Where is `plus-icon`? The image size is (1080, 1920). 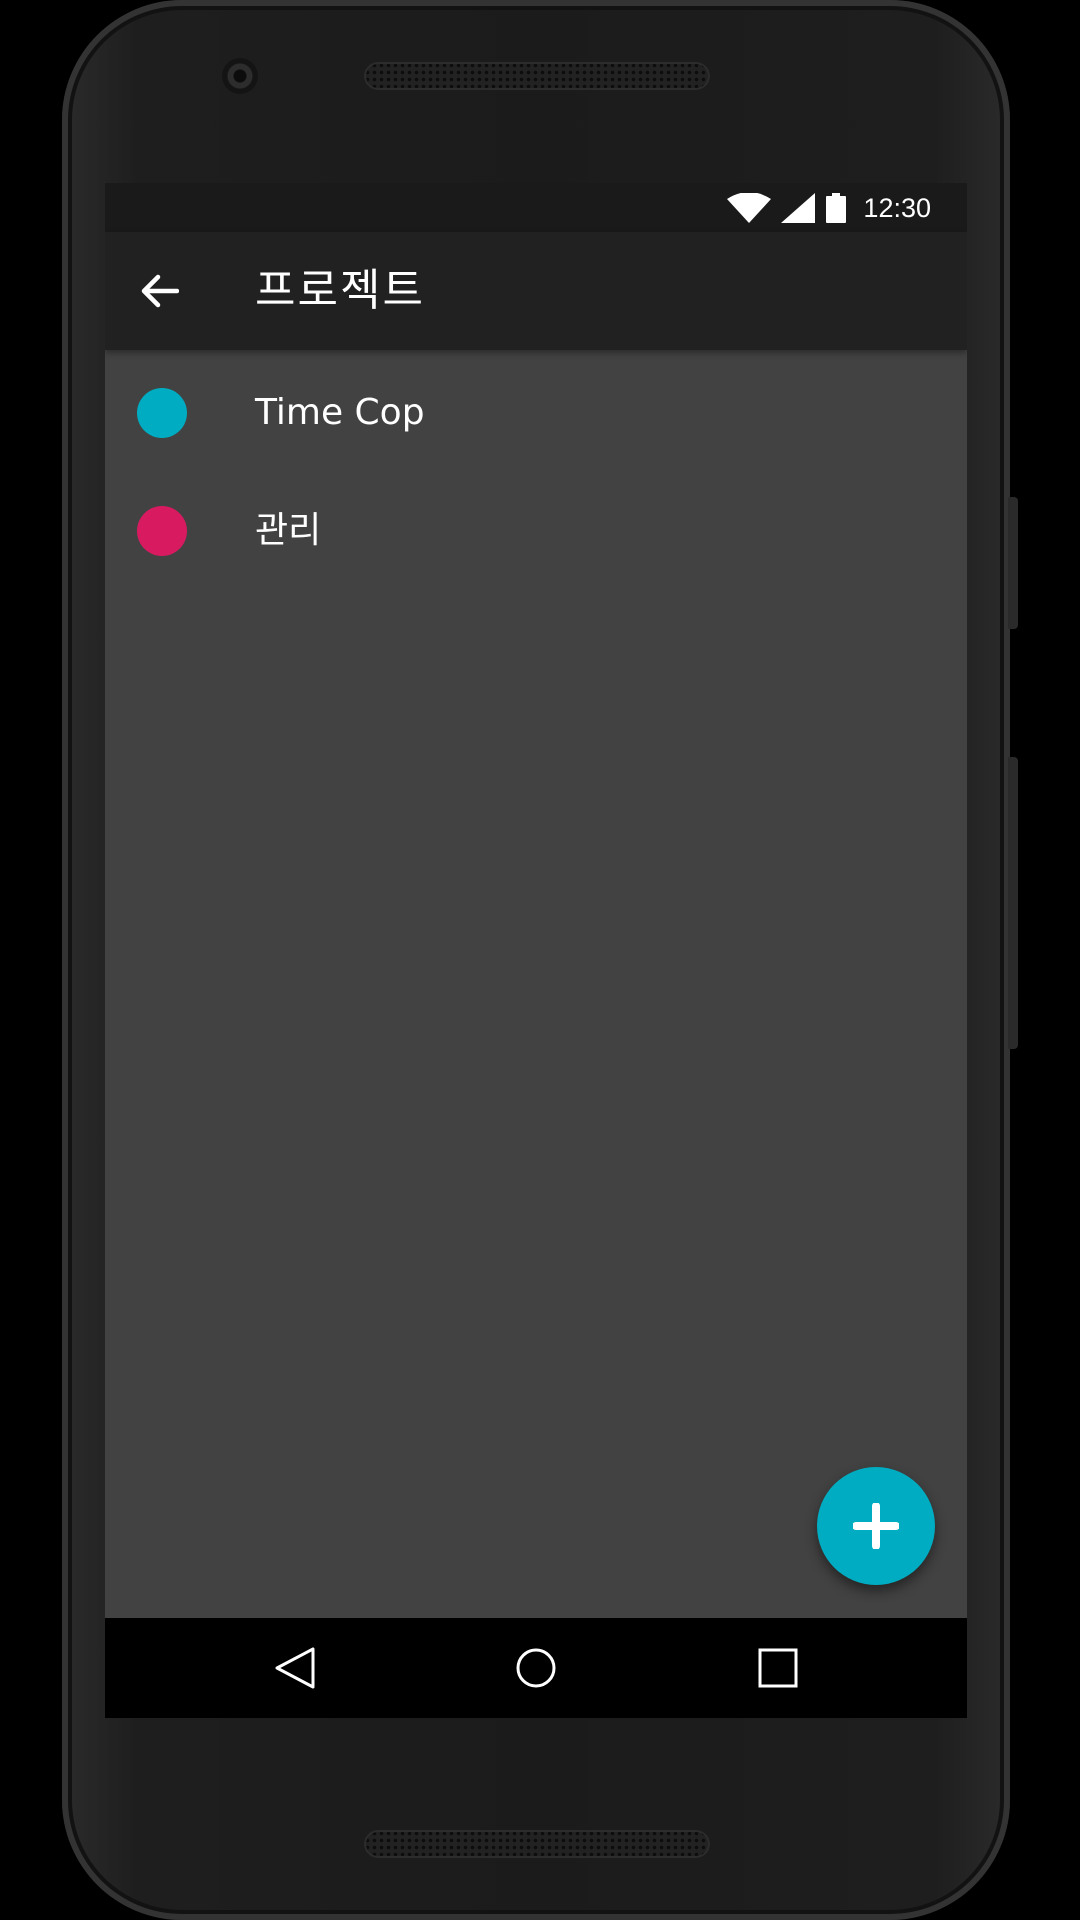 plus-icon is located at coordinates (876, 1526).